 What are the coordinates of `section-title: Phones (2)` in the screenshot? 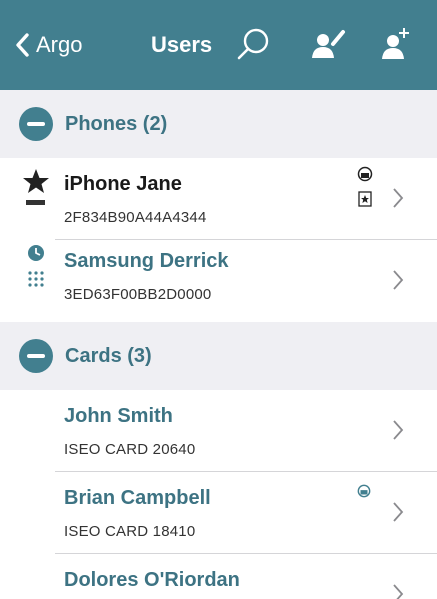 It's located at (116, 123).